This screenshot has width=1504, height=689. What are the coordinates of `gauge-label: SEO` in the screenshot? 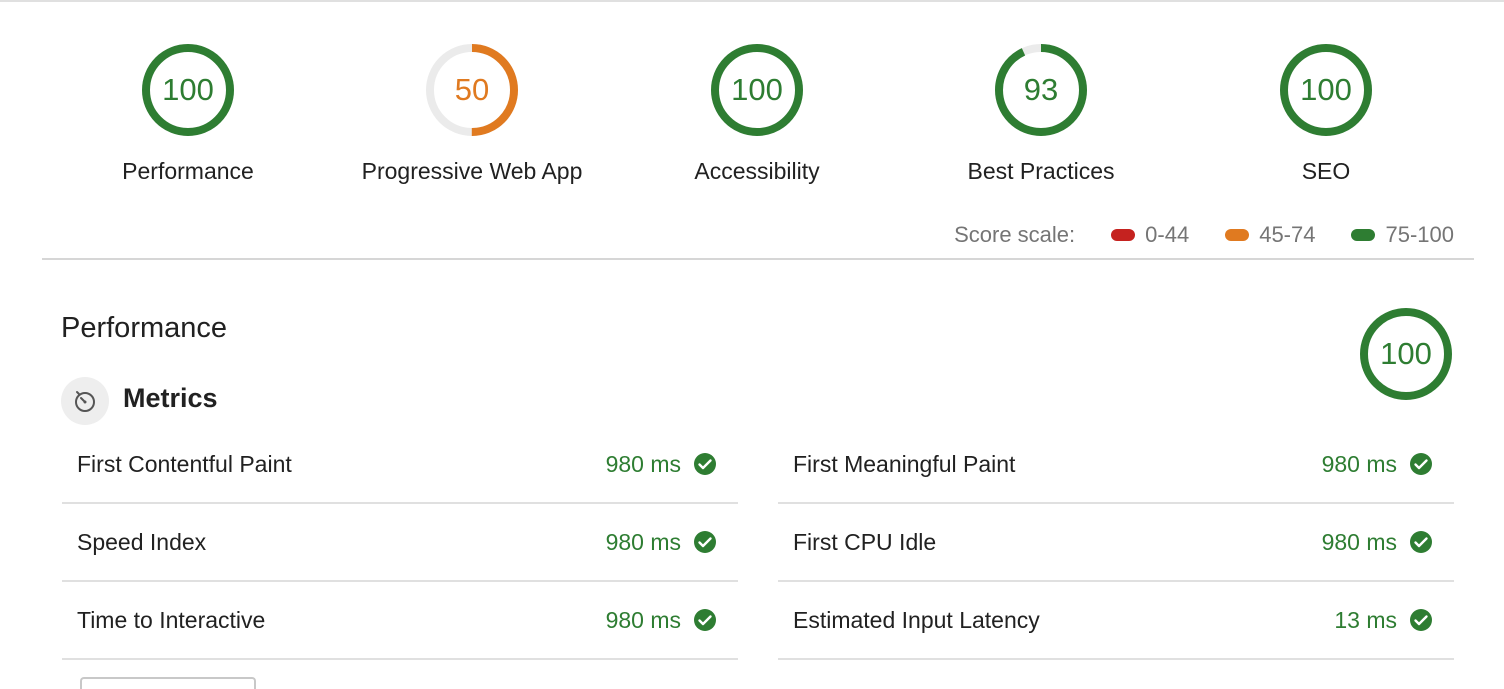 It's located at (1326, 171).